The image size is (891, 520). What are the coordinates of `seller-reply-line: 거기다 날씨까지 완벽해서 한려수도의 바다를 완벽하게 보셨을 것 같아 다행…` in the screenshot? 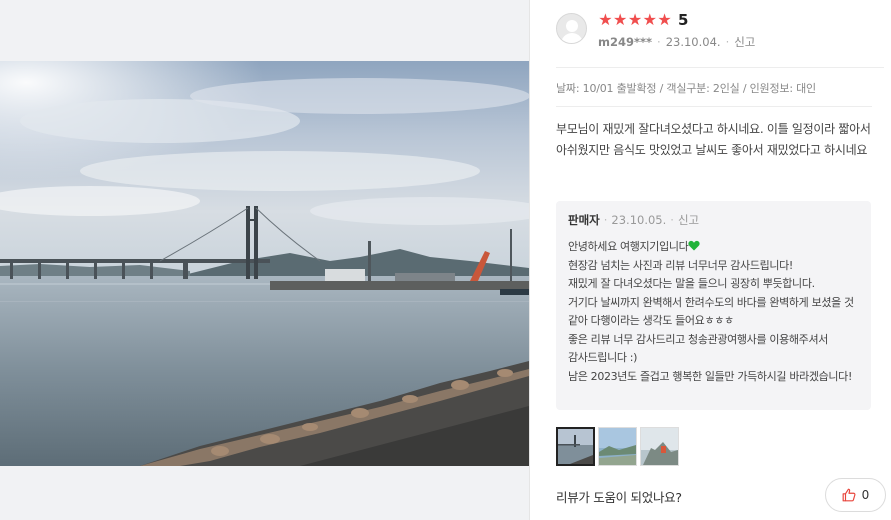 It's located at (711, 311).